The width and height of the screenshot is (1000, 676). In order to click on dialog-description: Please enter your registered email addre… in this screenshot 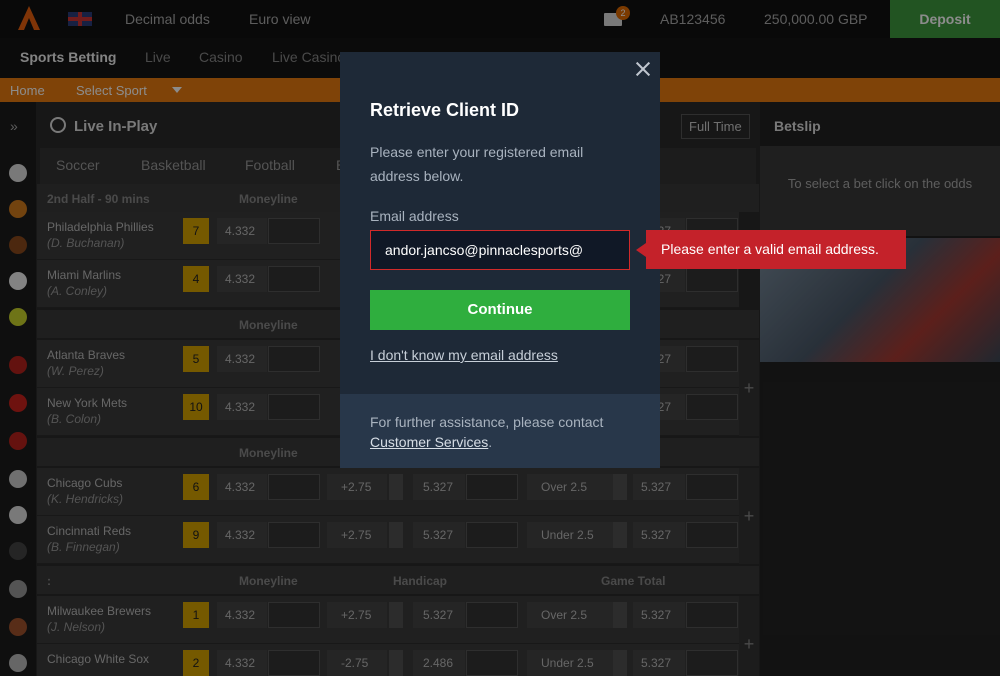, I will do `click(477, 164)`.